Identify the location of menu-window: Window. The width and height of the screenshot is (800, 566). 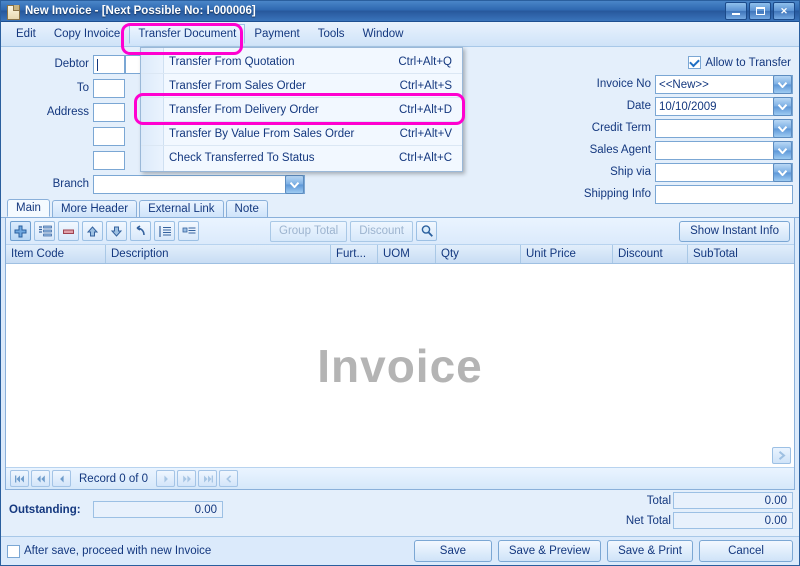
(383, 34).